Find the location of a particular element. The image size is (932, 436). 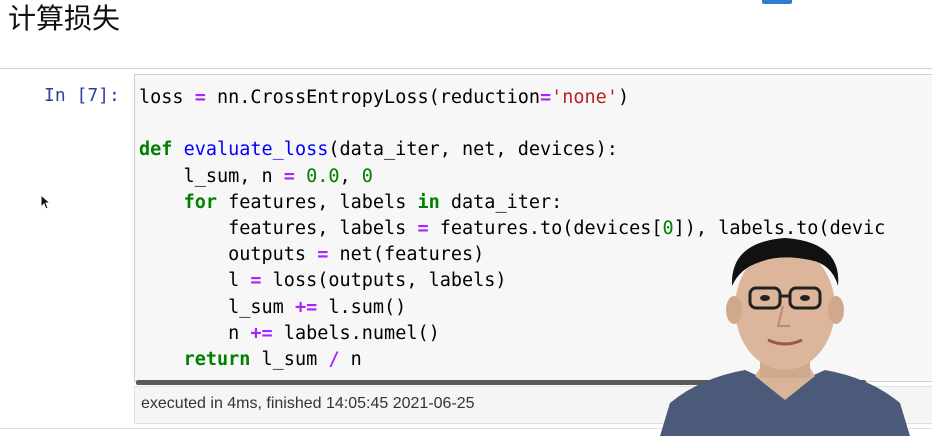

code-line: outputs = net(features) is located at coordinates (311, 254).